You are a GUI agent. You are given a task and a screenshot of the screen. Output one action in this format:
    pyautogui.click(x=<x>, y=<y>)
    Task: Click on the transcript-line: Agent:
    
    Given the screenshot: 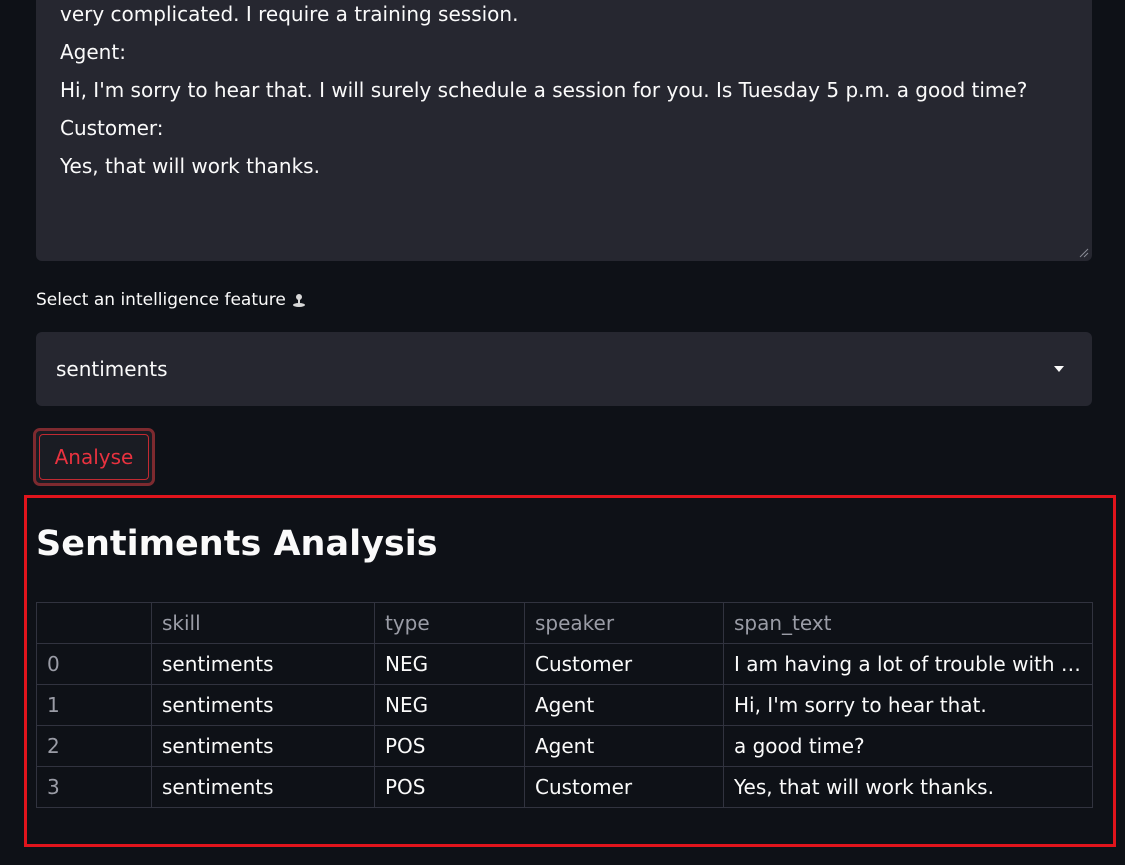 What is the action you would take?
    pyautogui.click(x=93, y=52)
    